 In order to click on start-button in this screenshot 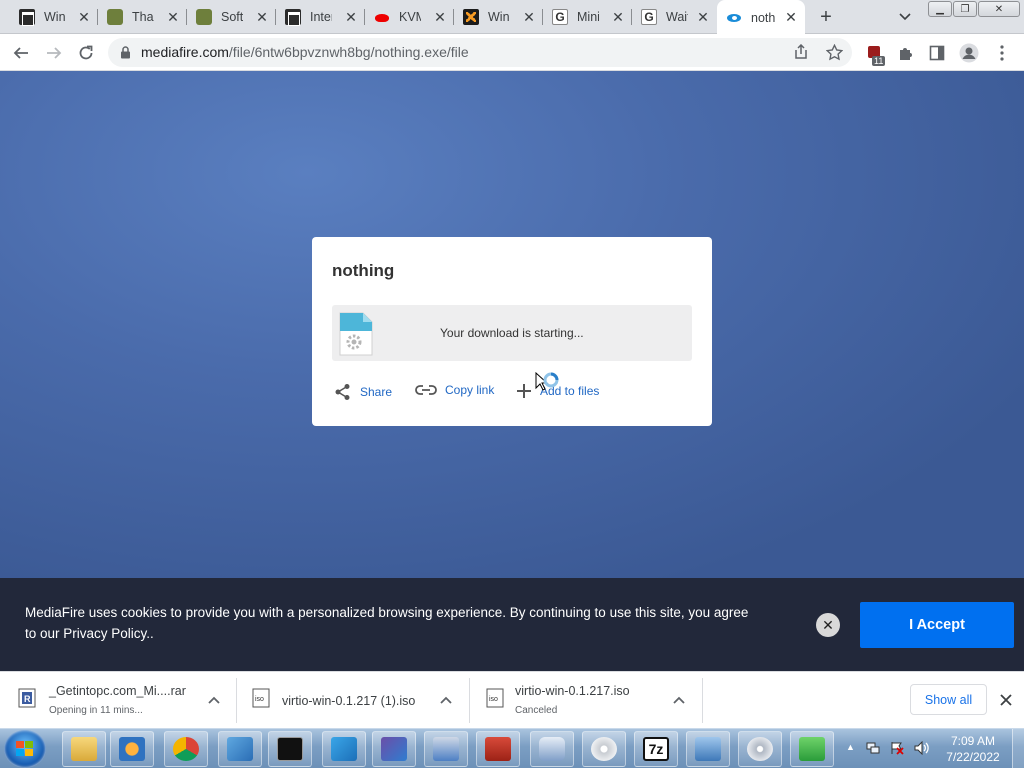, I will do `click(25, 749)`.